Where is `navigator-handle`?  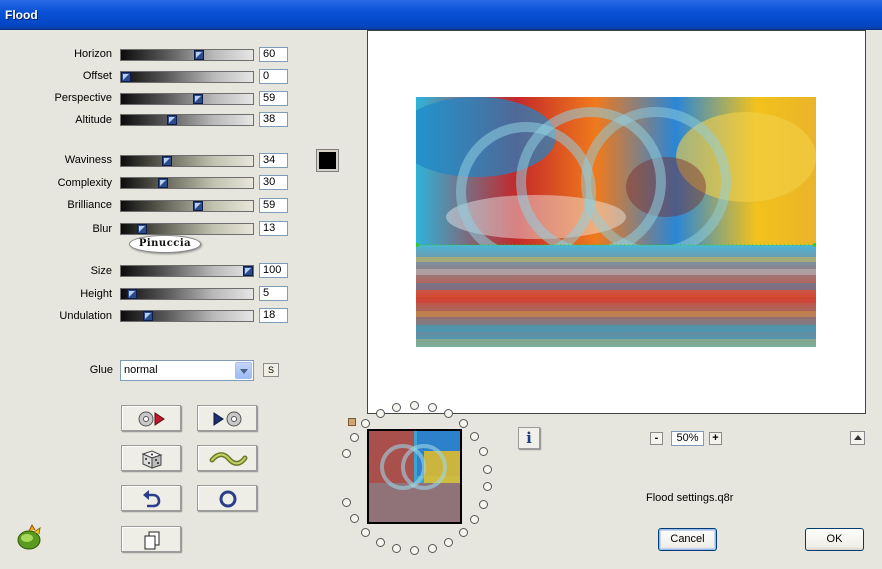
navigator-handle is located at coordinates (352, 422).